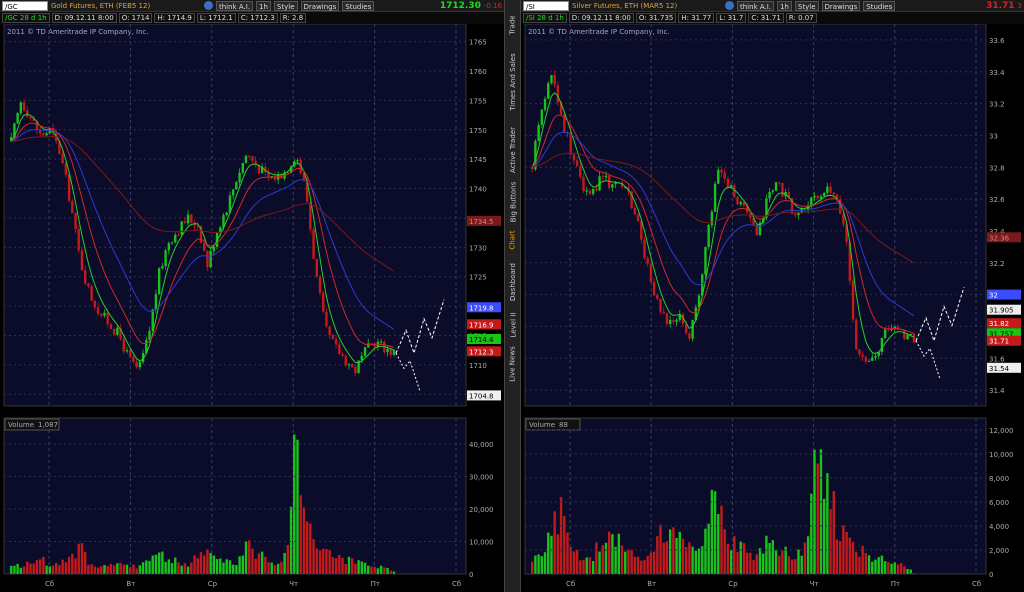 The image size is (1024, 592). Describe the element at coordinates (513, 240) in the screenshot. I see `tab-chart: Chart` at that location.